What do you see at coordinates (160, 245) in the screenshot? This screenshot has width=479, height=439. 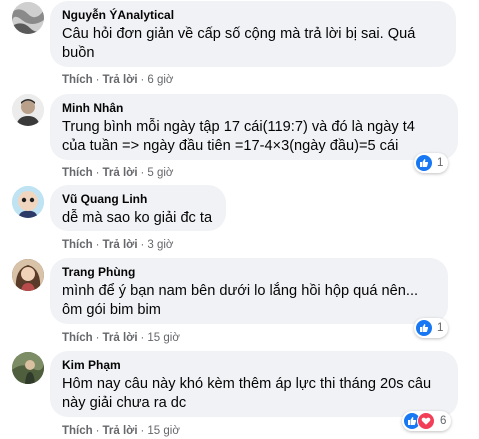 I see `comment-timestamp: 3 giờ` at bounding box center [160, 245].